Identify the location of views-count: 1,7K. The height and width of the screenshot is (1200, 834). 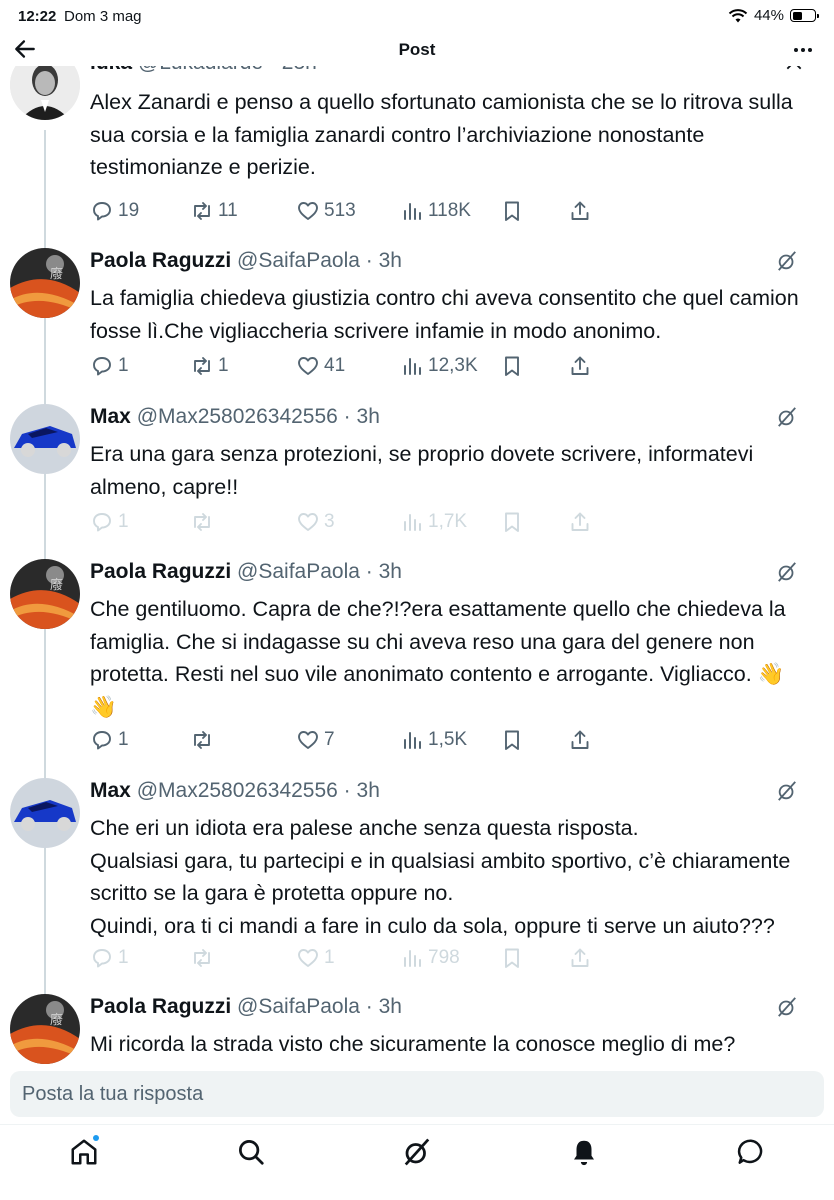
(448, 521).